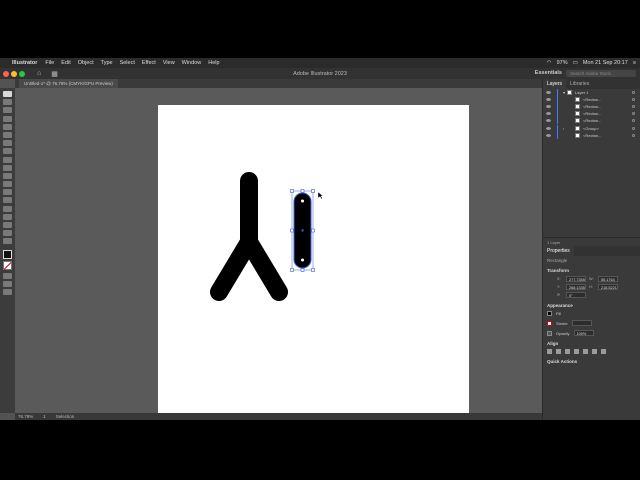  What do you see at coordinates (579, 84) in the screenshot?
I see `tab-libraries: Libraries` at bounding box center [579, 84].